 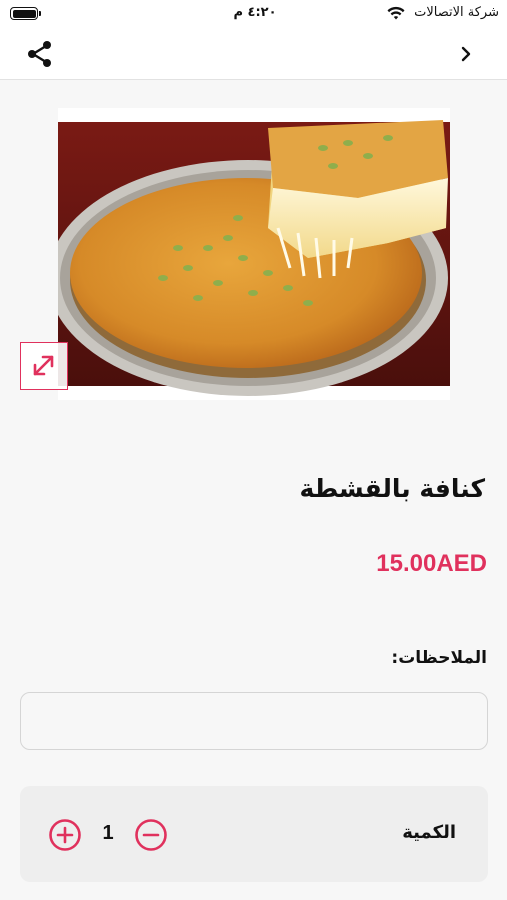 I want to click on chevron-right-icon, so click(x=466, y=54).